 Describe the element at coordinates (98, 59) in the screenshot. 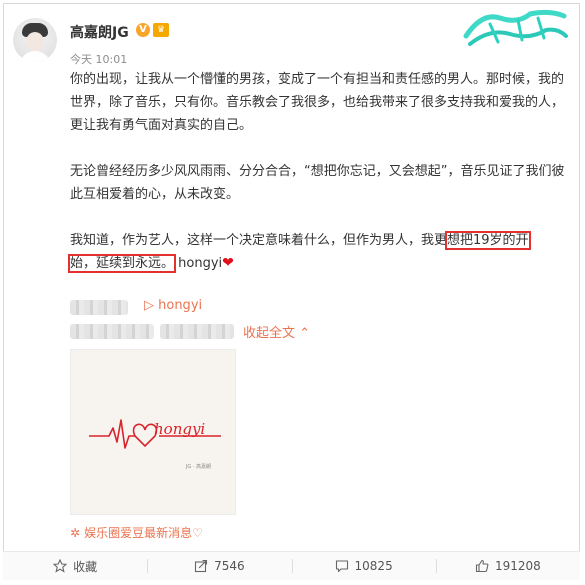

I see `post-timestamp: 今天 10:01` at that location.